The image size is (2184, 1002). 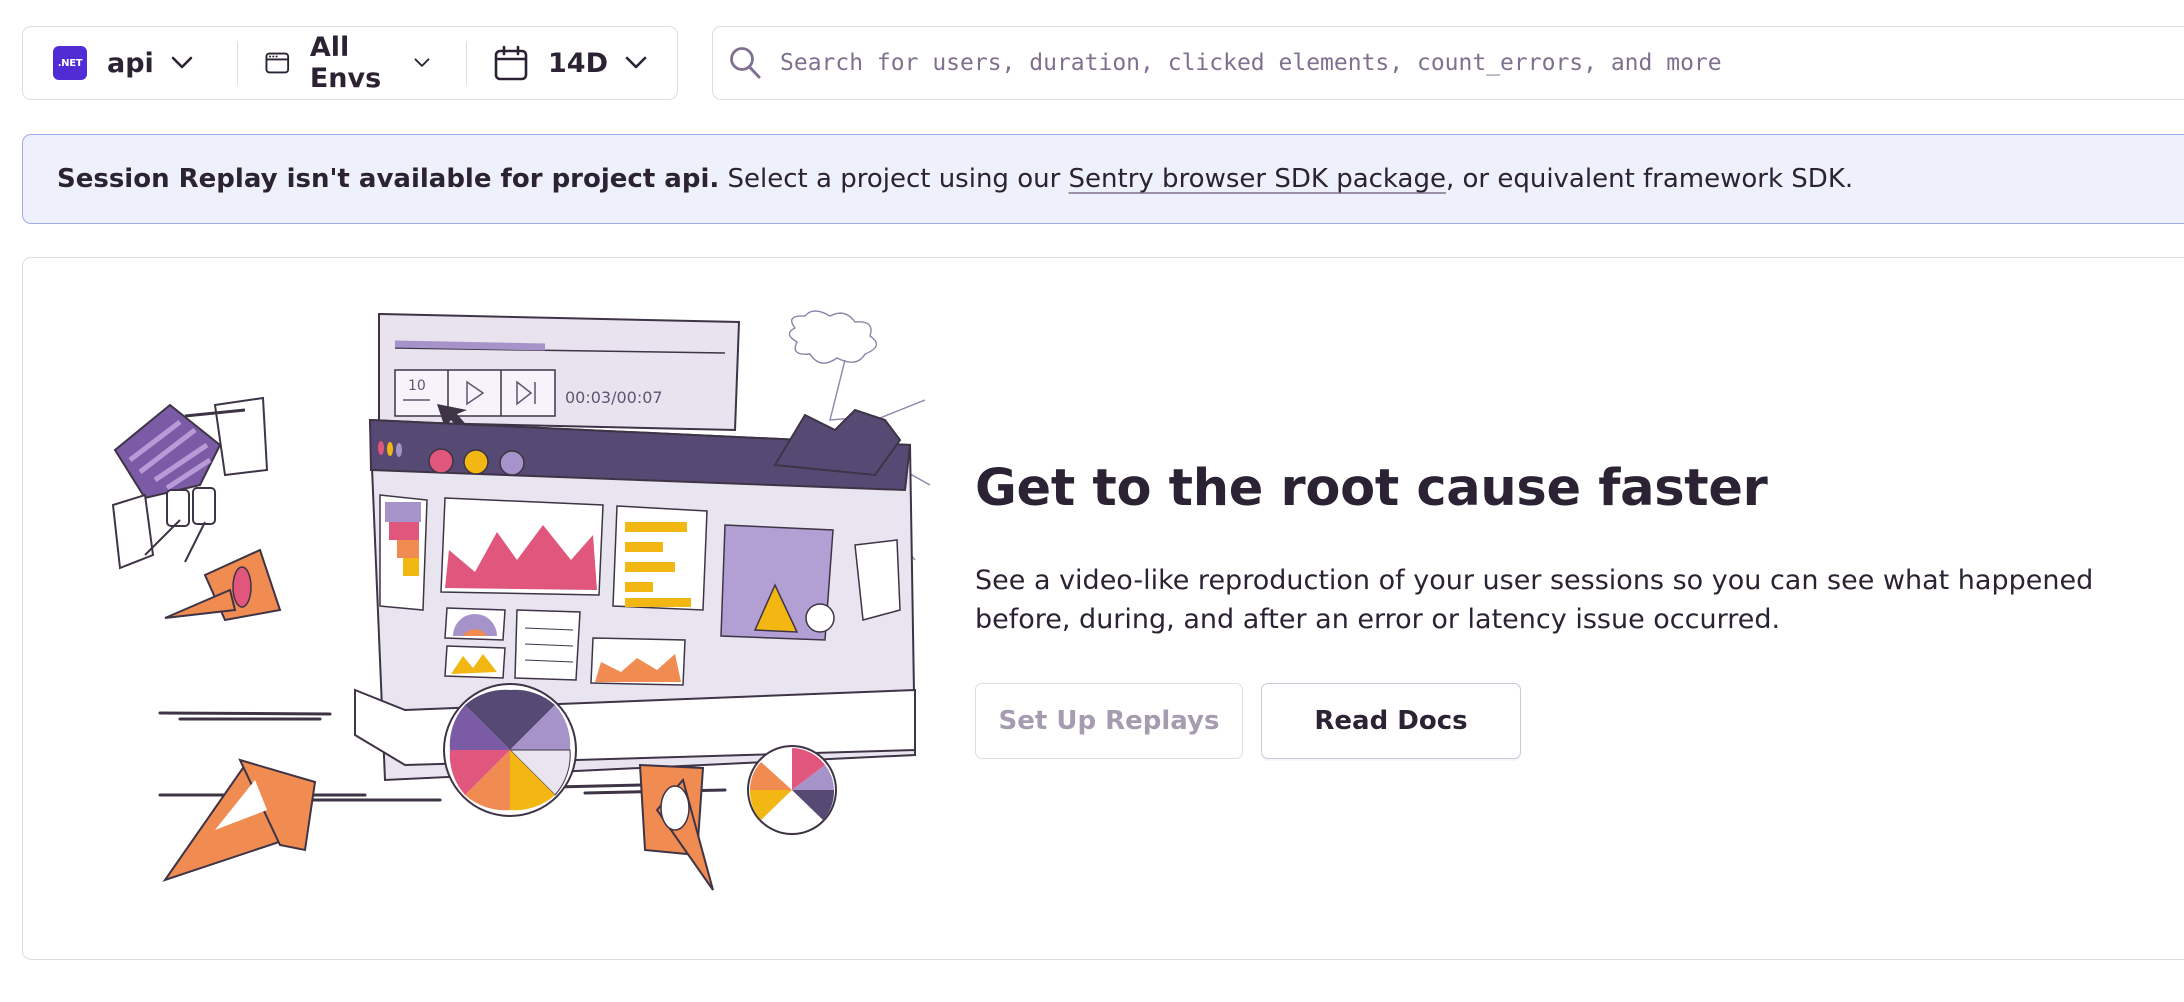 I want to click on traffic-cone-center, so click(x=676, y=827).